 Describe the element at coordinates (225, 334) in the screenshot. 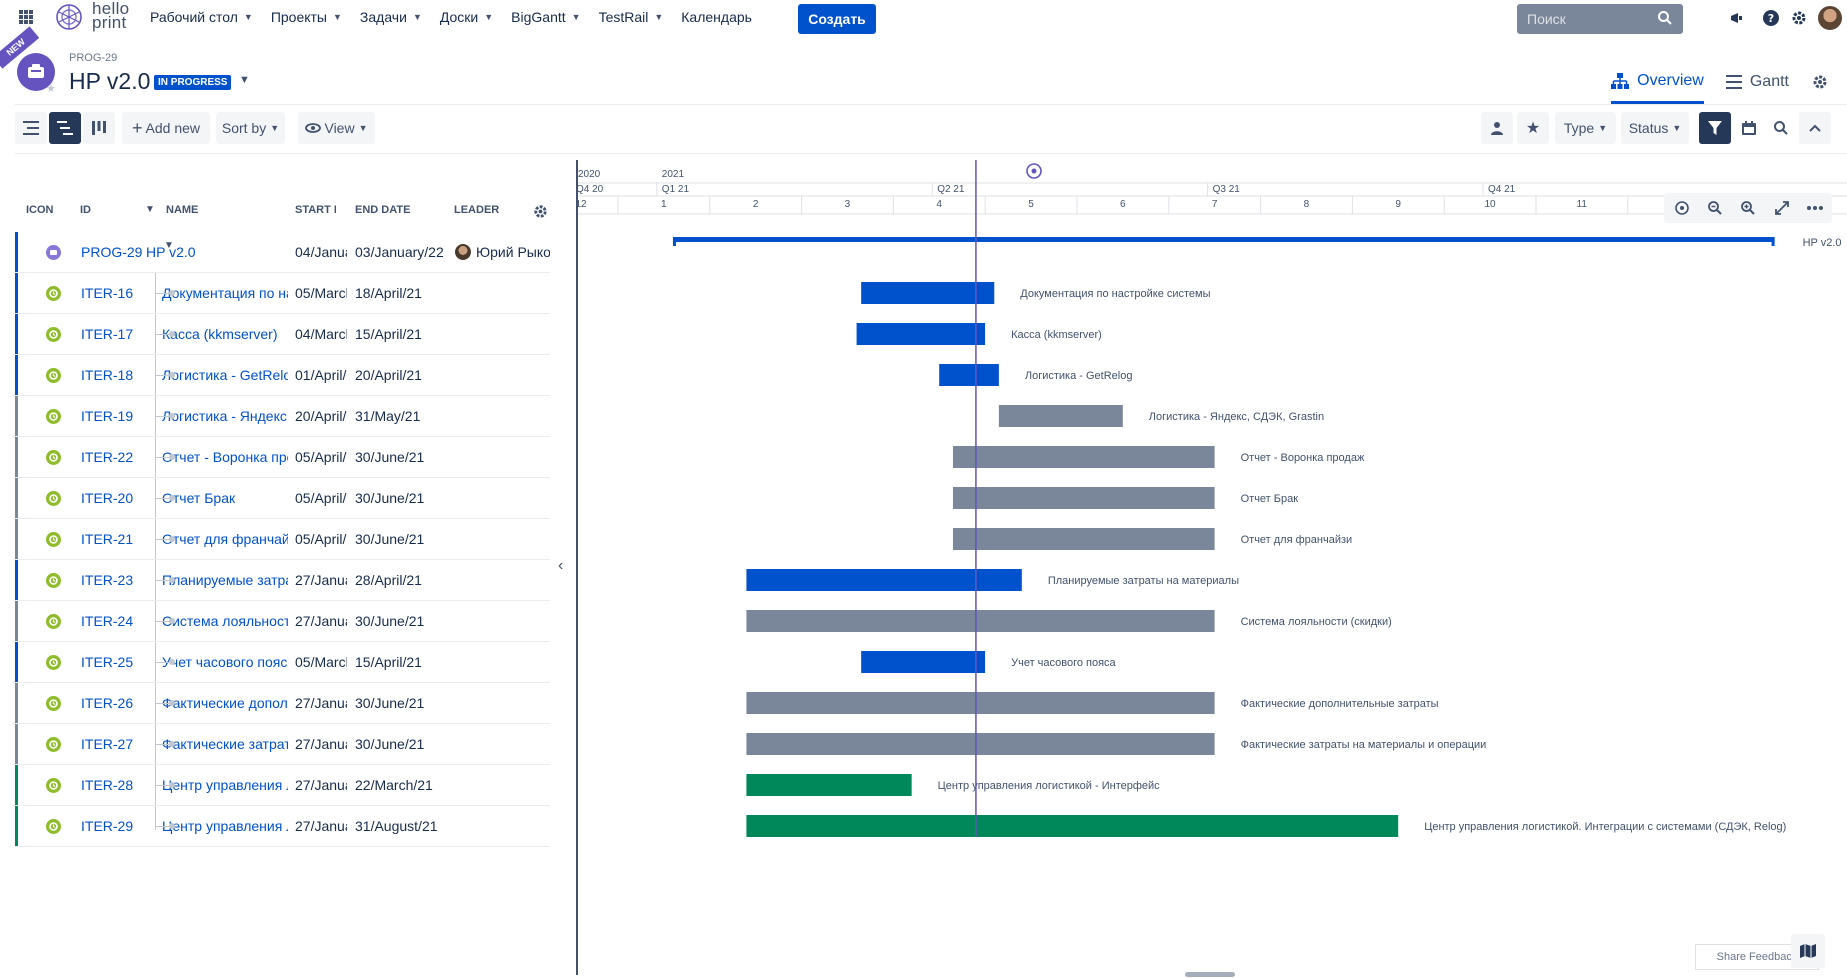

I see `row-name-link: Касса (kkmserver)` at that location.